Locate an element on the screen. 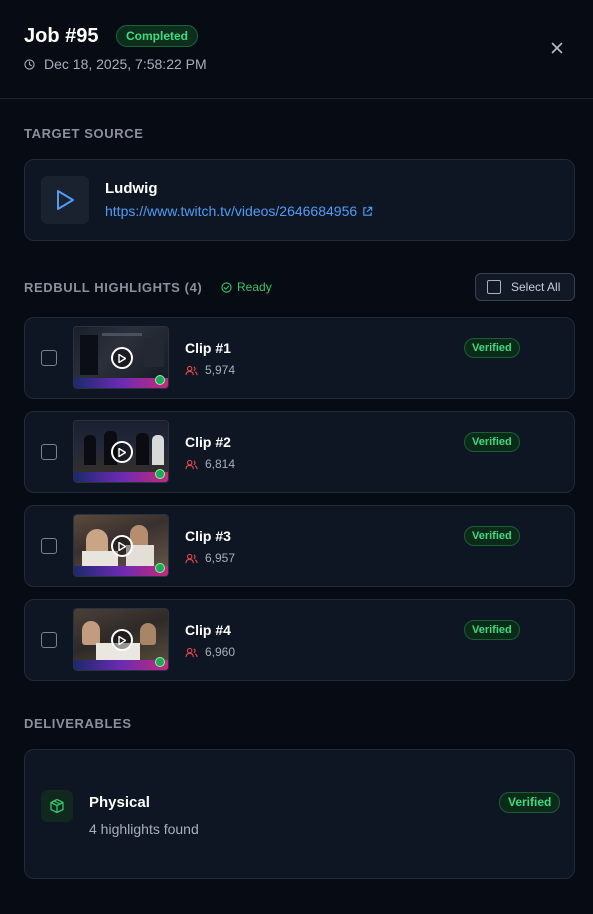 The height and width of the screenshot is (914, 593). clip-views: 5,974 is located at coordinates (210, 370).